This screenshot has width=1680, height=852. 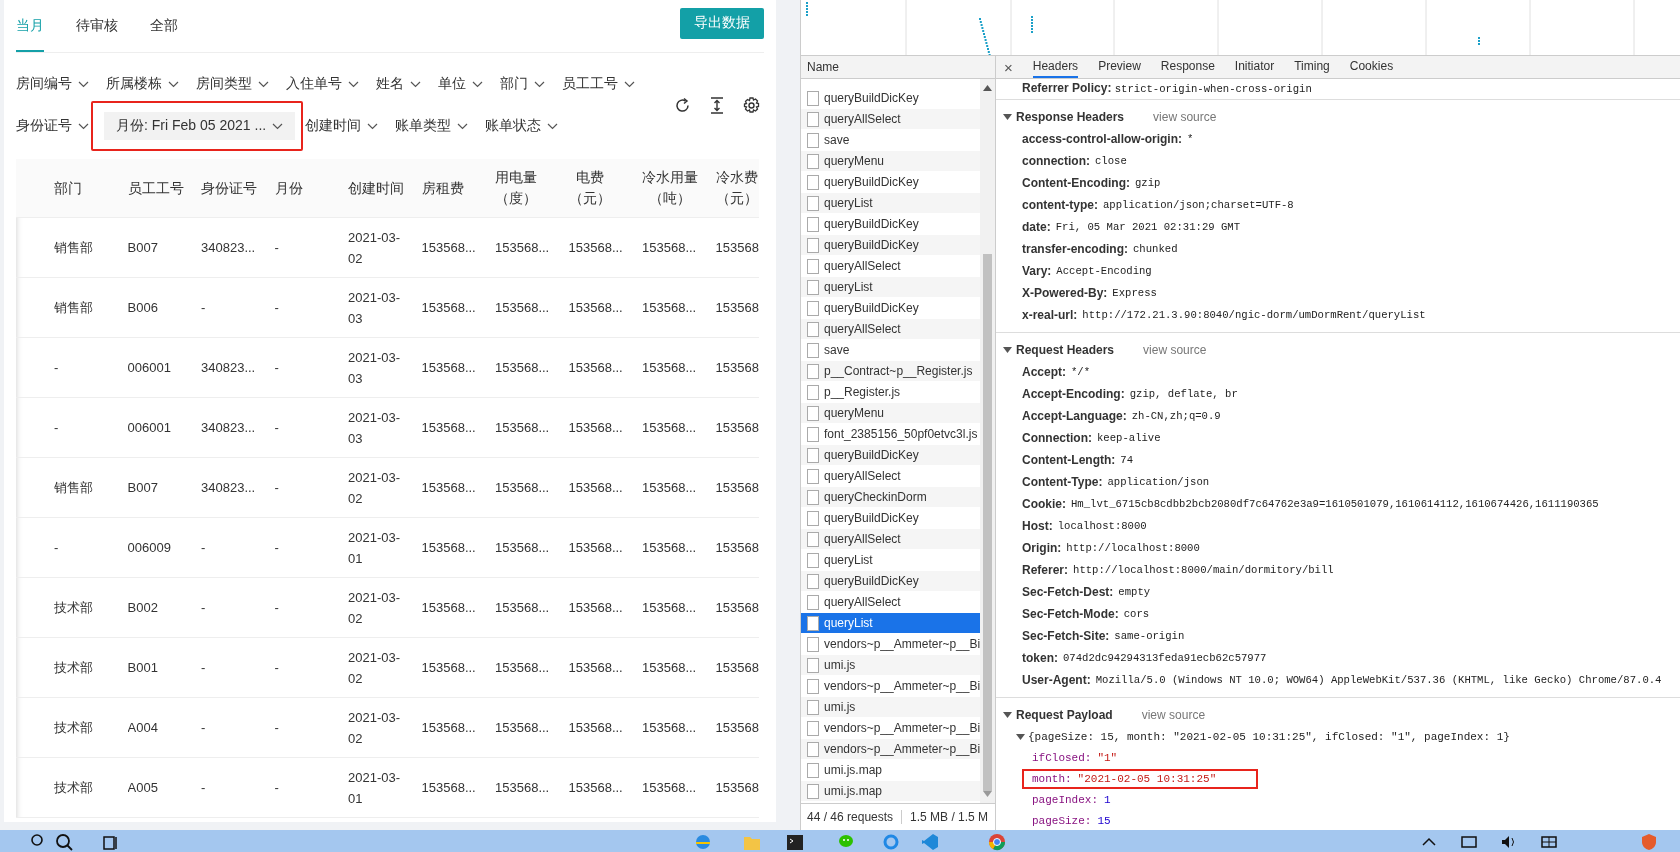 What do you see at coordinates (1073, 394) in the screenshot?
I see `header-name: Accept-Encoding:` at bounding box center [1073, 394].